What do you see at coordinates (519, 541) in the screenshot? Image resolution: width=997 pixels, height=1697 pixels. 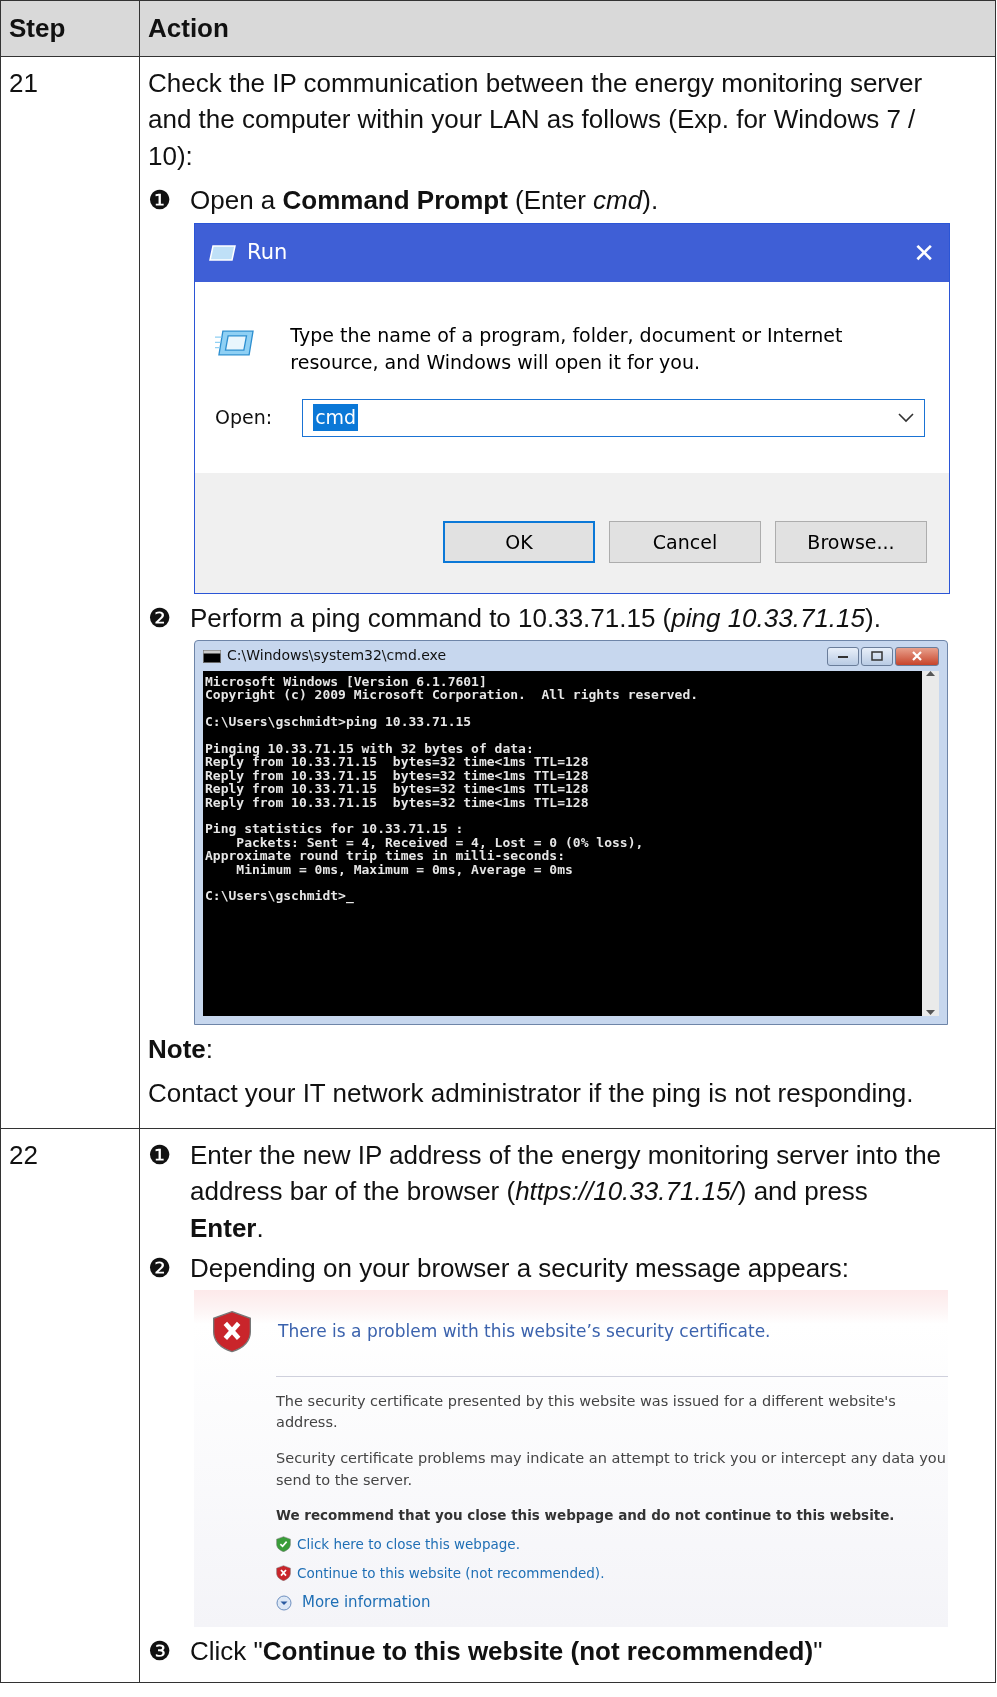 I see `dialog-button: OK` at bounding box center [519, 541].